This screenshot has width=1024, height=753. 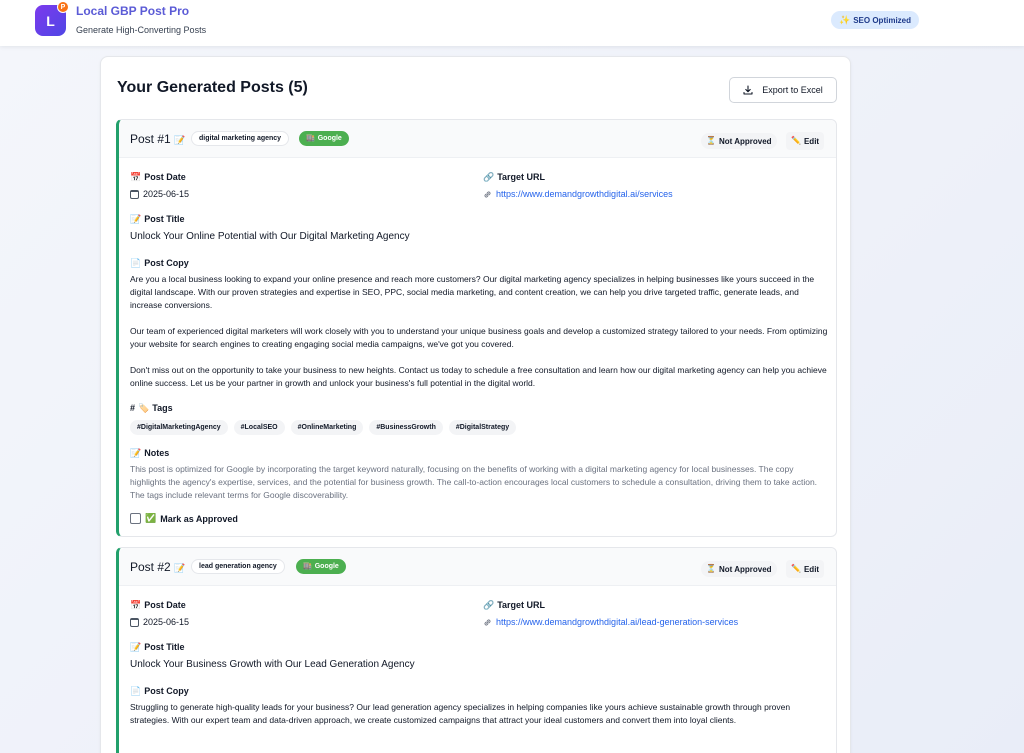 What do you see at coordinates (133, 11) in the screenshot?
I see `app-title: Local GBP Post Pro` at bounding box center [133, 11].